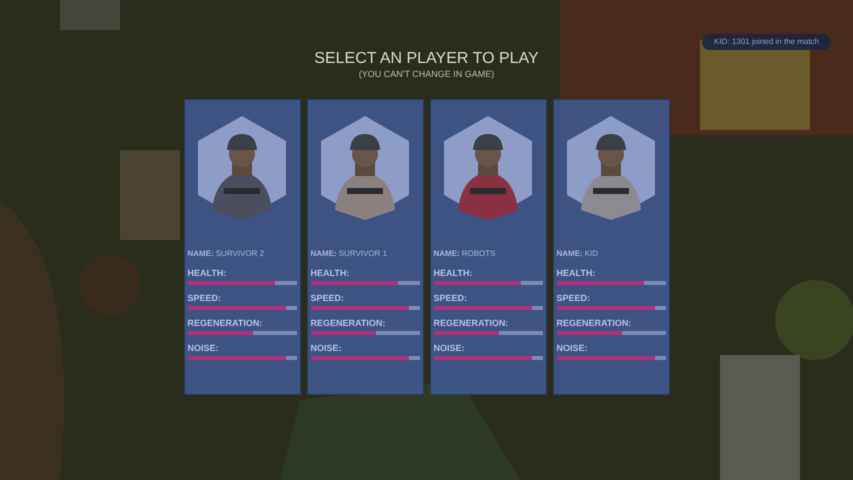 The height and width of the screenshot is (480, 853). What do you see at coordinates (479, 254) in the screenshot?
I see `player-name: ROBOTS` at bounding box center [479, 254].